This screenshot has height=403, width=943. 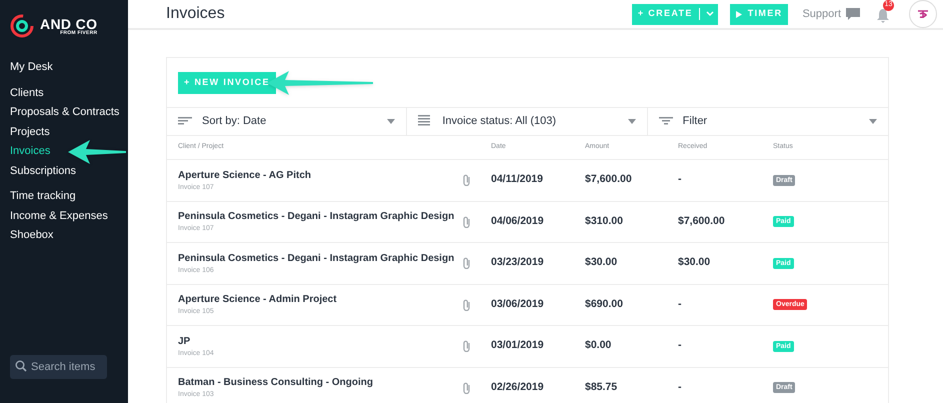 What do you see at coordinates (695, 262) in the screenshot?
I see `received-cell-text: $30.00` at bounding box center [695, 262].